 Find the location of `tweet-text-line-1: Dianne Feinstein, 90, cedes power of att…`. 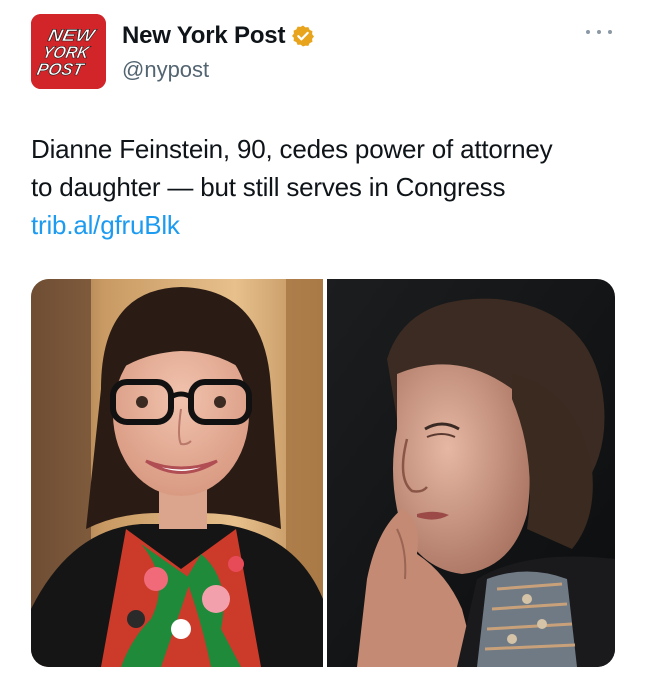

tweet-text-line-1: Dianne Feinstein, 90, cedes power of att… is located at coordinates (292, 149).